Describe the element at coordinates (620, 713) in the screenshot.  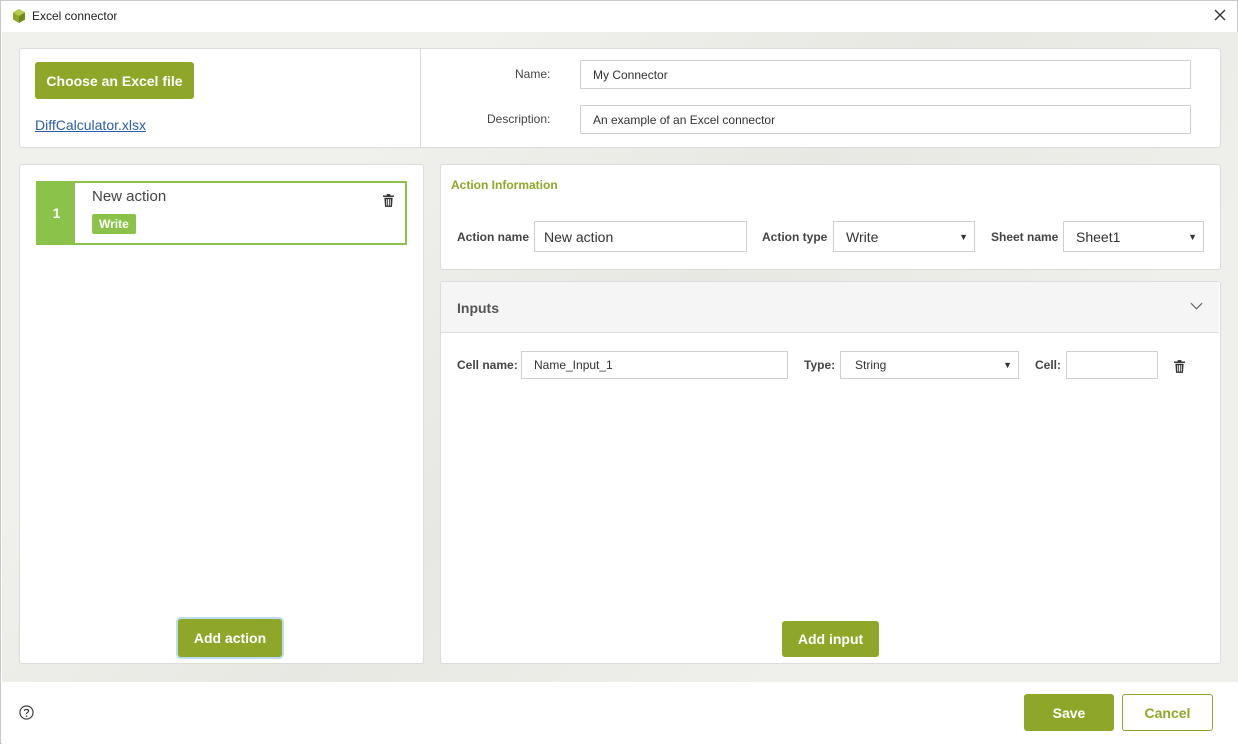
I see `footer-bar: Save Cancel` at that location.